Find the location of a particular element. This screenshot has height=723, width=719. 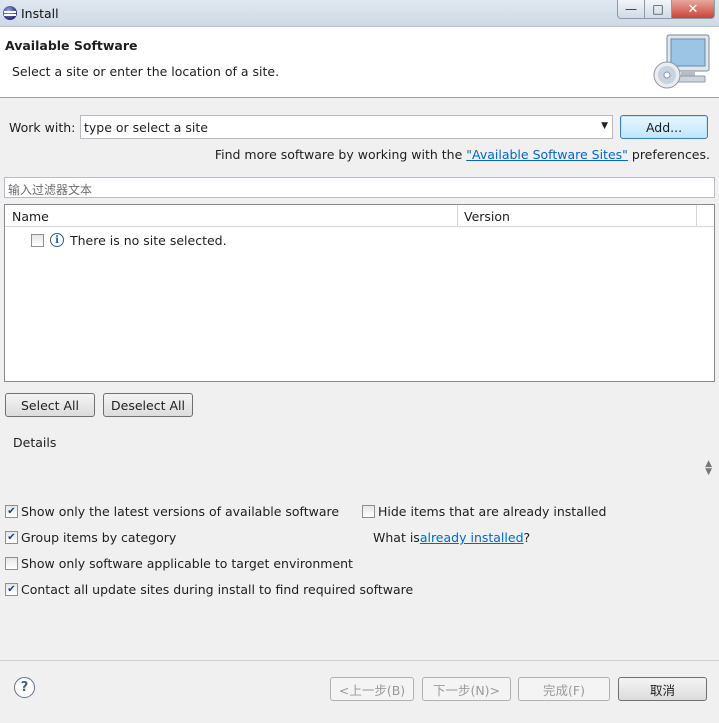

info-icon: i is located at coordinates (57, 240).